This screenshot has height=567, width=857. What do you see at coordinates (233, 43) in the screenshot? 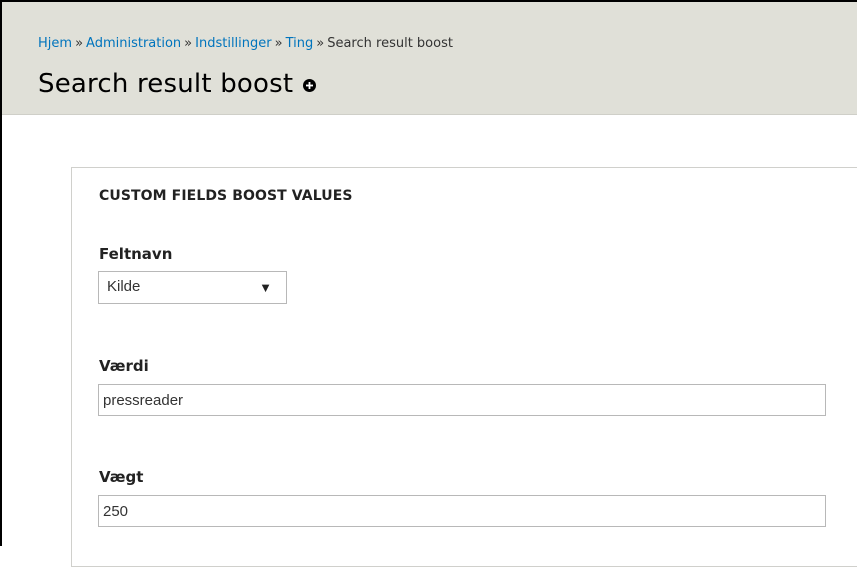
I see `breadcrumb-link-settings: Indstillinger` at bounding box center [233, 43].